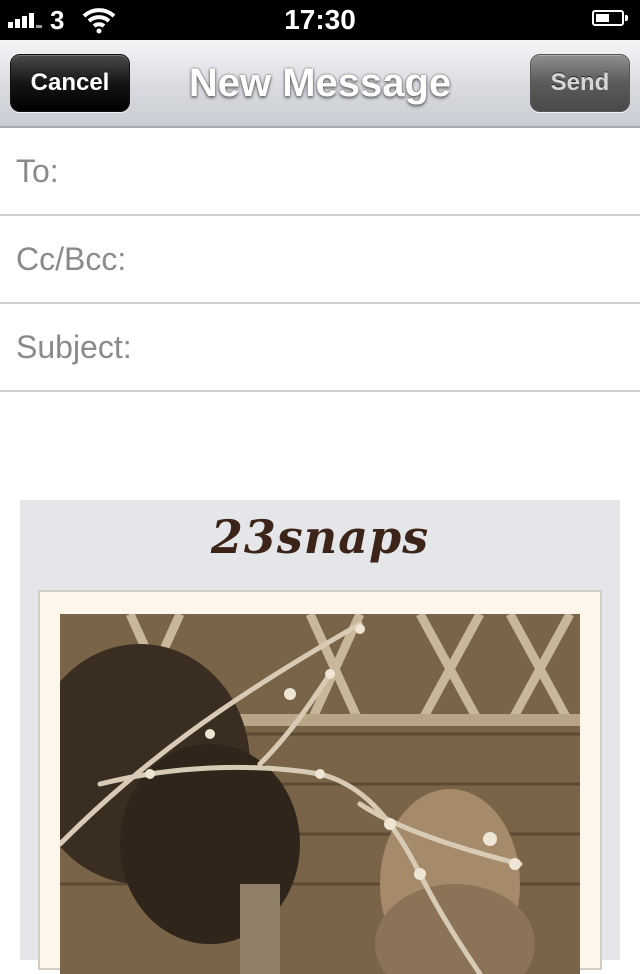 The width and height of the screenshot is (640, 974). I want to click on navigation-bar: Cancel New Message Send, so click(320, 84).